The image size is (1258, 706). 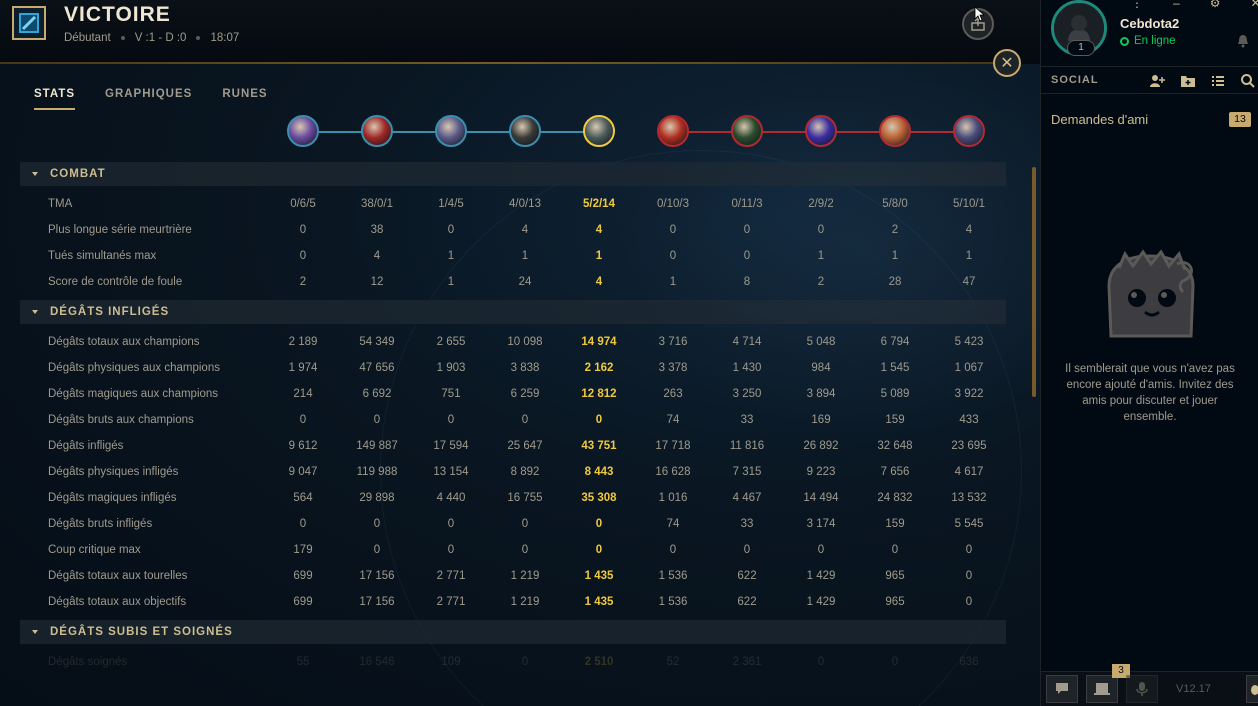 I want to click on stat-value: 6 794, so click(x=895, y=342).